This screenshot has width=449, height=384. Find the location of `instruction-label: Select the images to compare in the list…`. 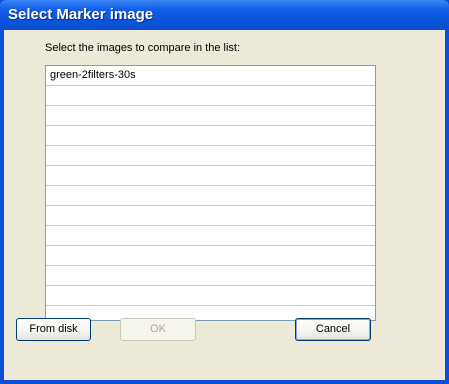

instruction-label: Select the images to compare in the list… is located at coordinates (143, 48).